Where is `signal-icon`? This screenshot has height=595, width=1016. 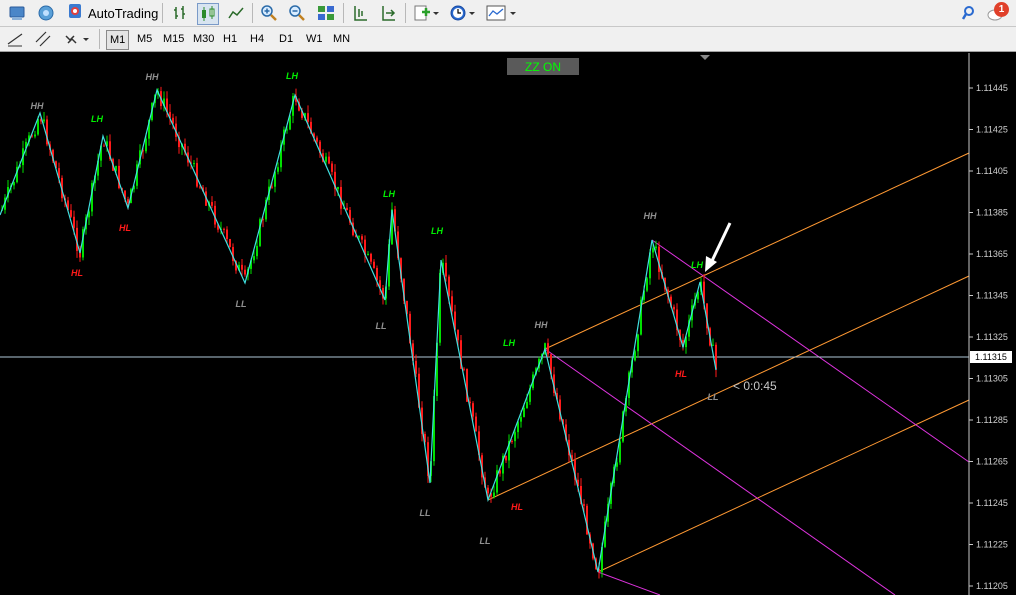
signal-icon is located at coordinates (46, 13).